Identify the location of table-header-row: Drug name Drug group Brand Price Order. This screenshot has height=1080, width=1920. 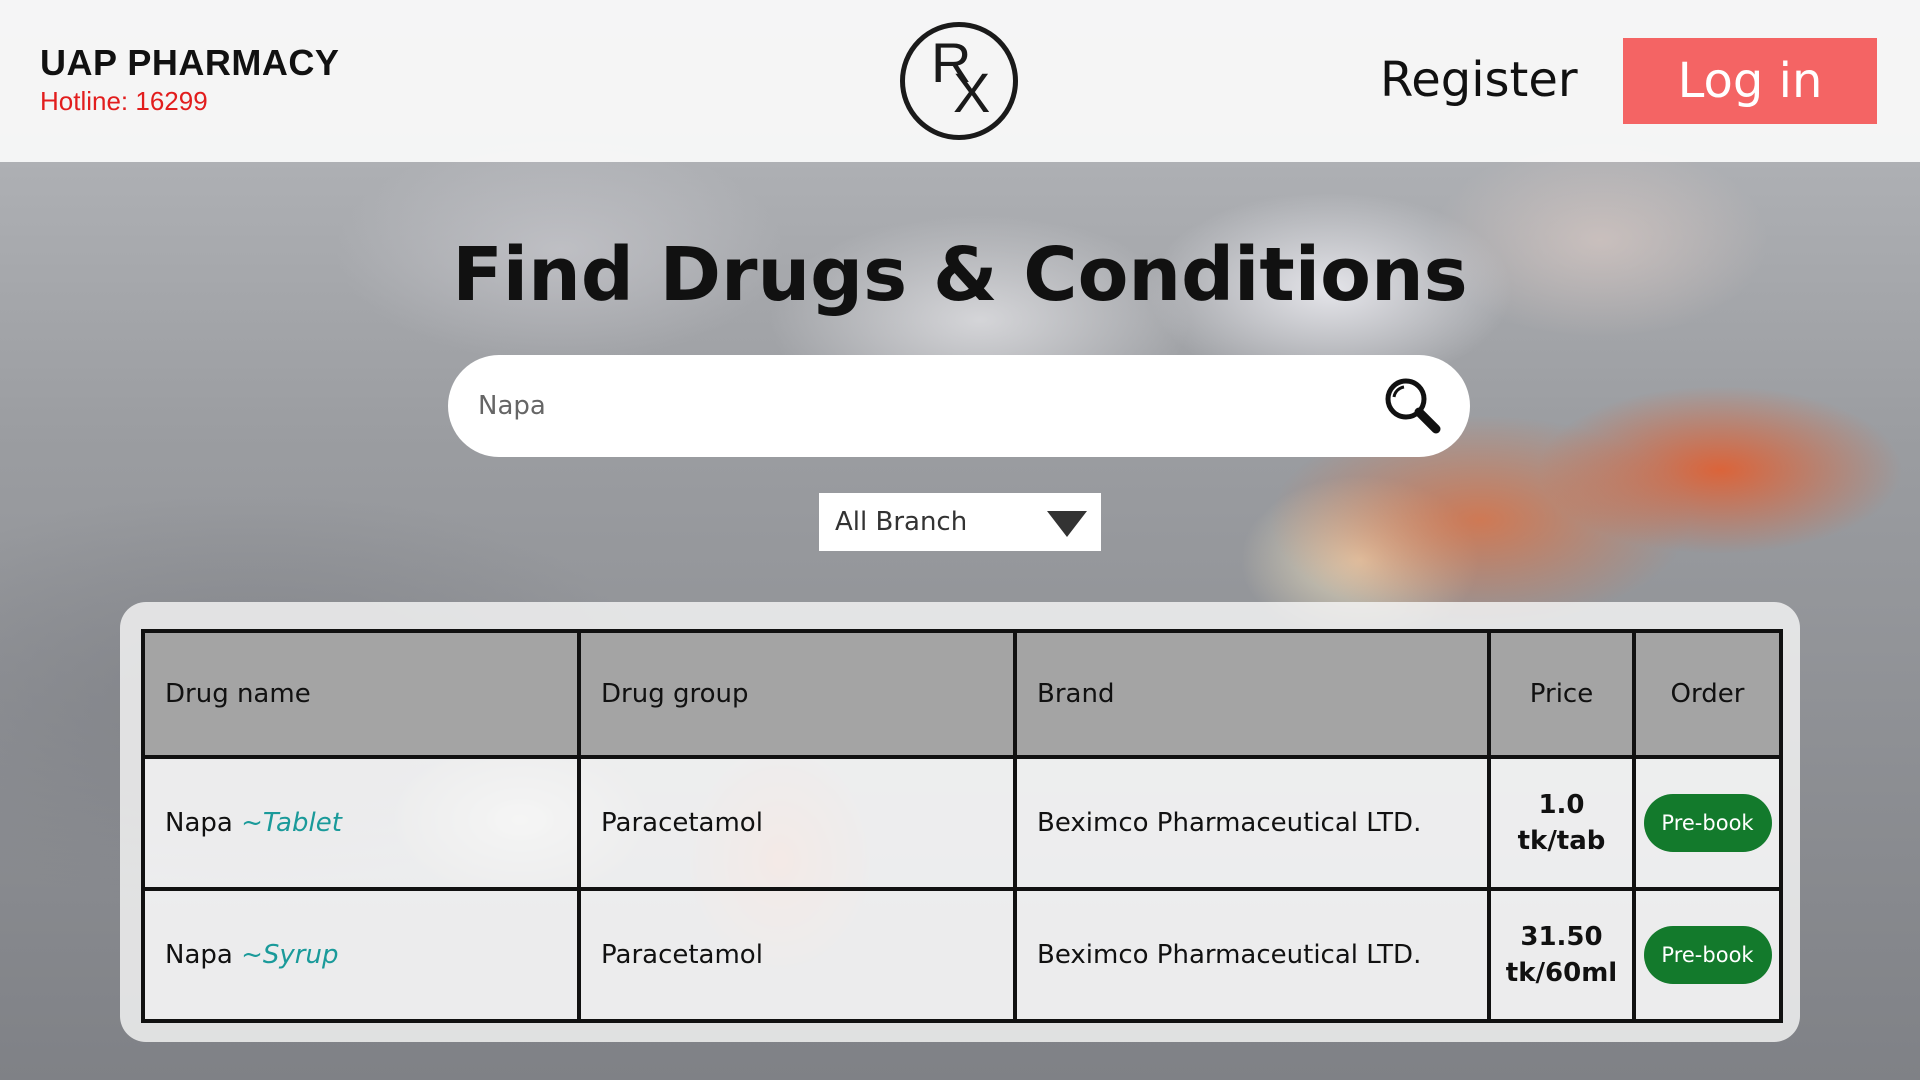
(962, 694).